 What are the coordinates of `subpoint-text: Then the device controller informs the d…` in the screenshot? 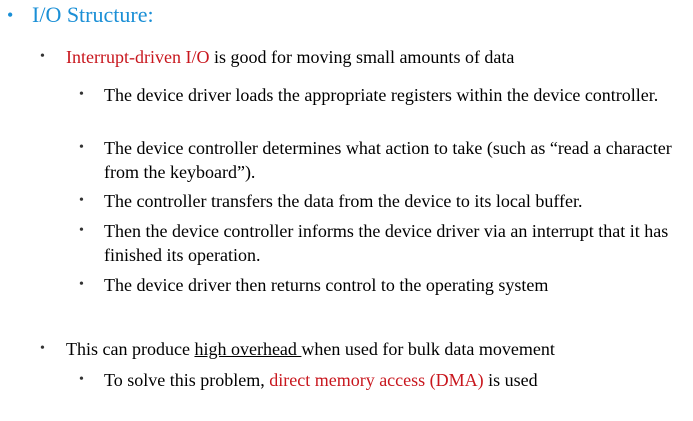 It's located at (386, 243).